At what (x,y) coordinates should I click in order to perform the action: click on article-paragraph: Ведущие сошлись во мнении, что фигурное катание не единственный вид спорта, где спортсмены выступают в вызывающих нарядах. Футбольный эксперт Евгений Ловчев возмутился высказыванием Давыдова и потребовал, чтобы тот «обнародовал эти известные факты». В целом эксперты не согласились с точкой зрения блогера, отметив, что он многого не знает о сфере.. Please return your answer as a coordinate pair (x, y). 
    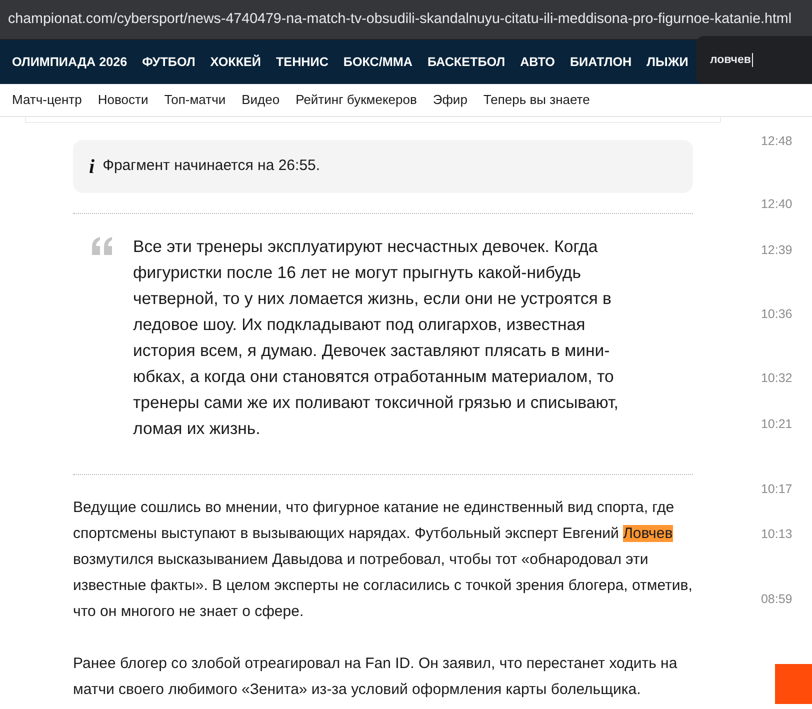
    Looking at the image, I should click on (383, 560).